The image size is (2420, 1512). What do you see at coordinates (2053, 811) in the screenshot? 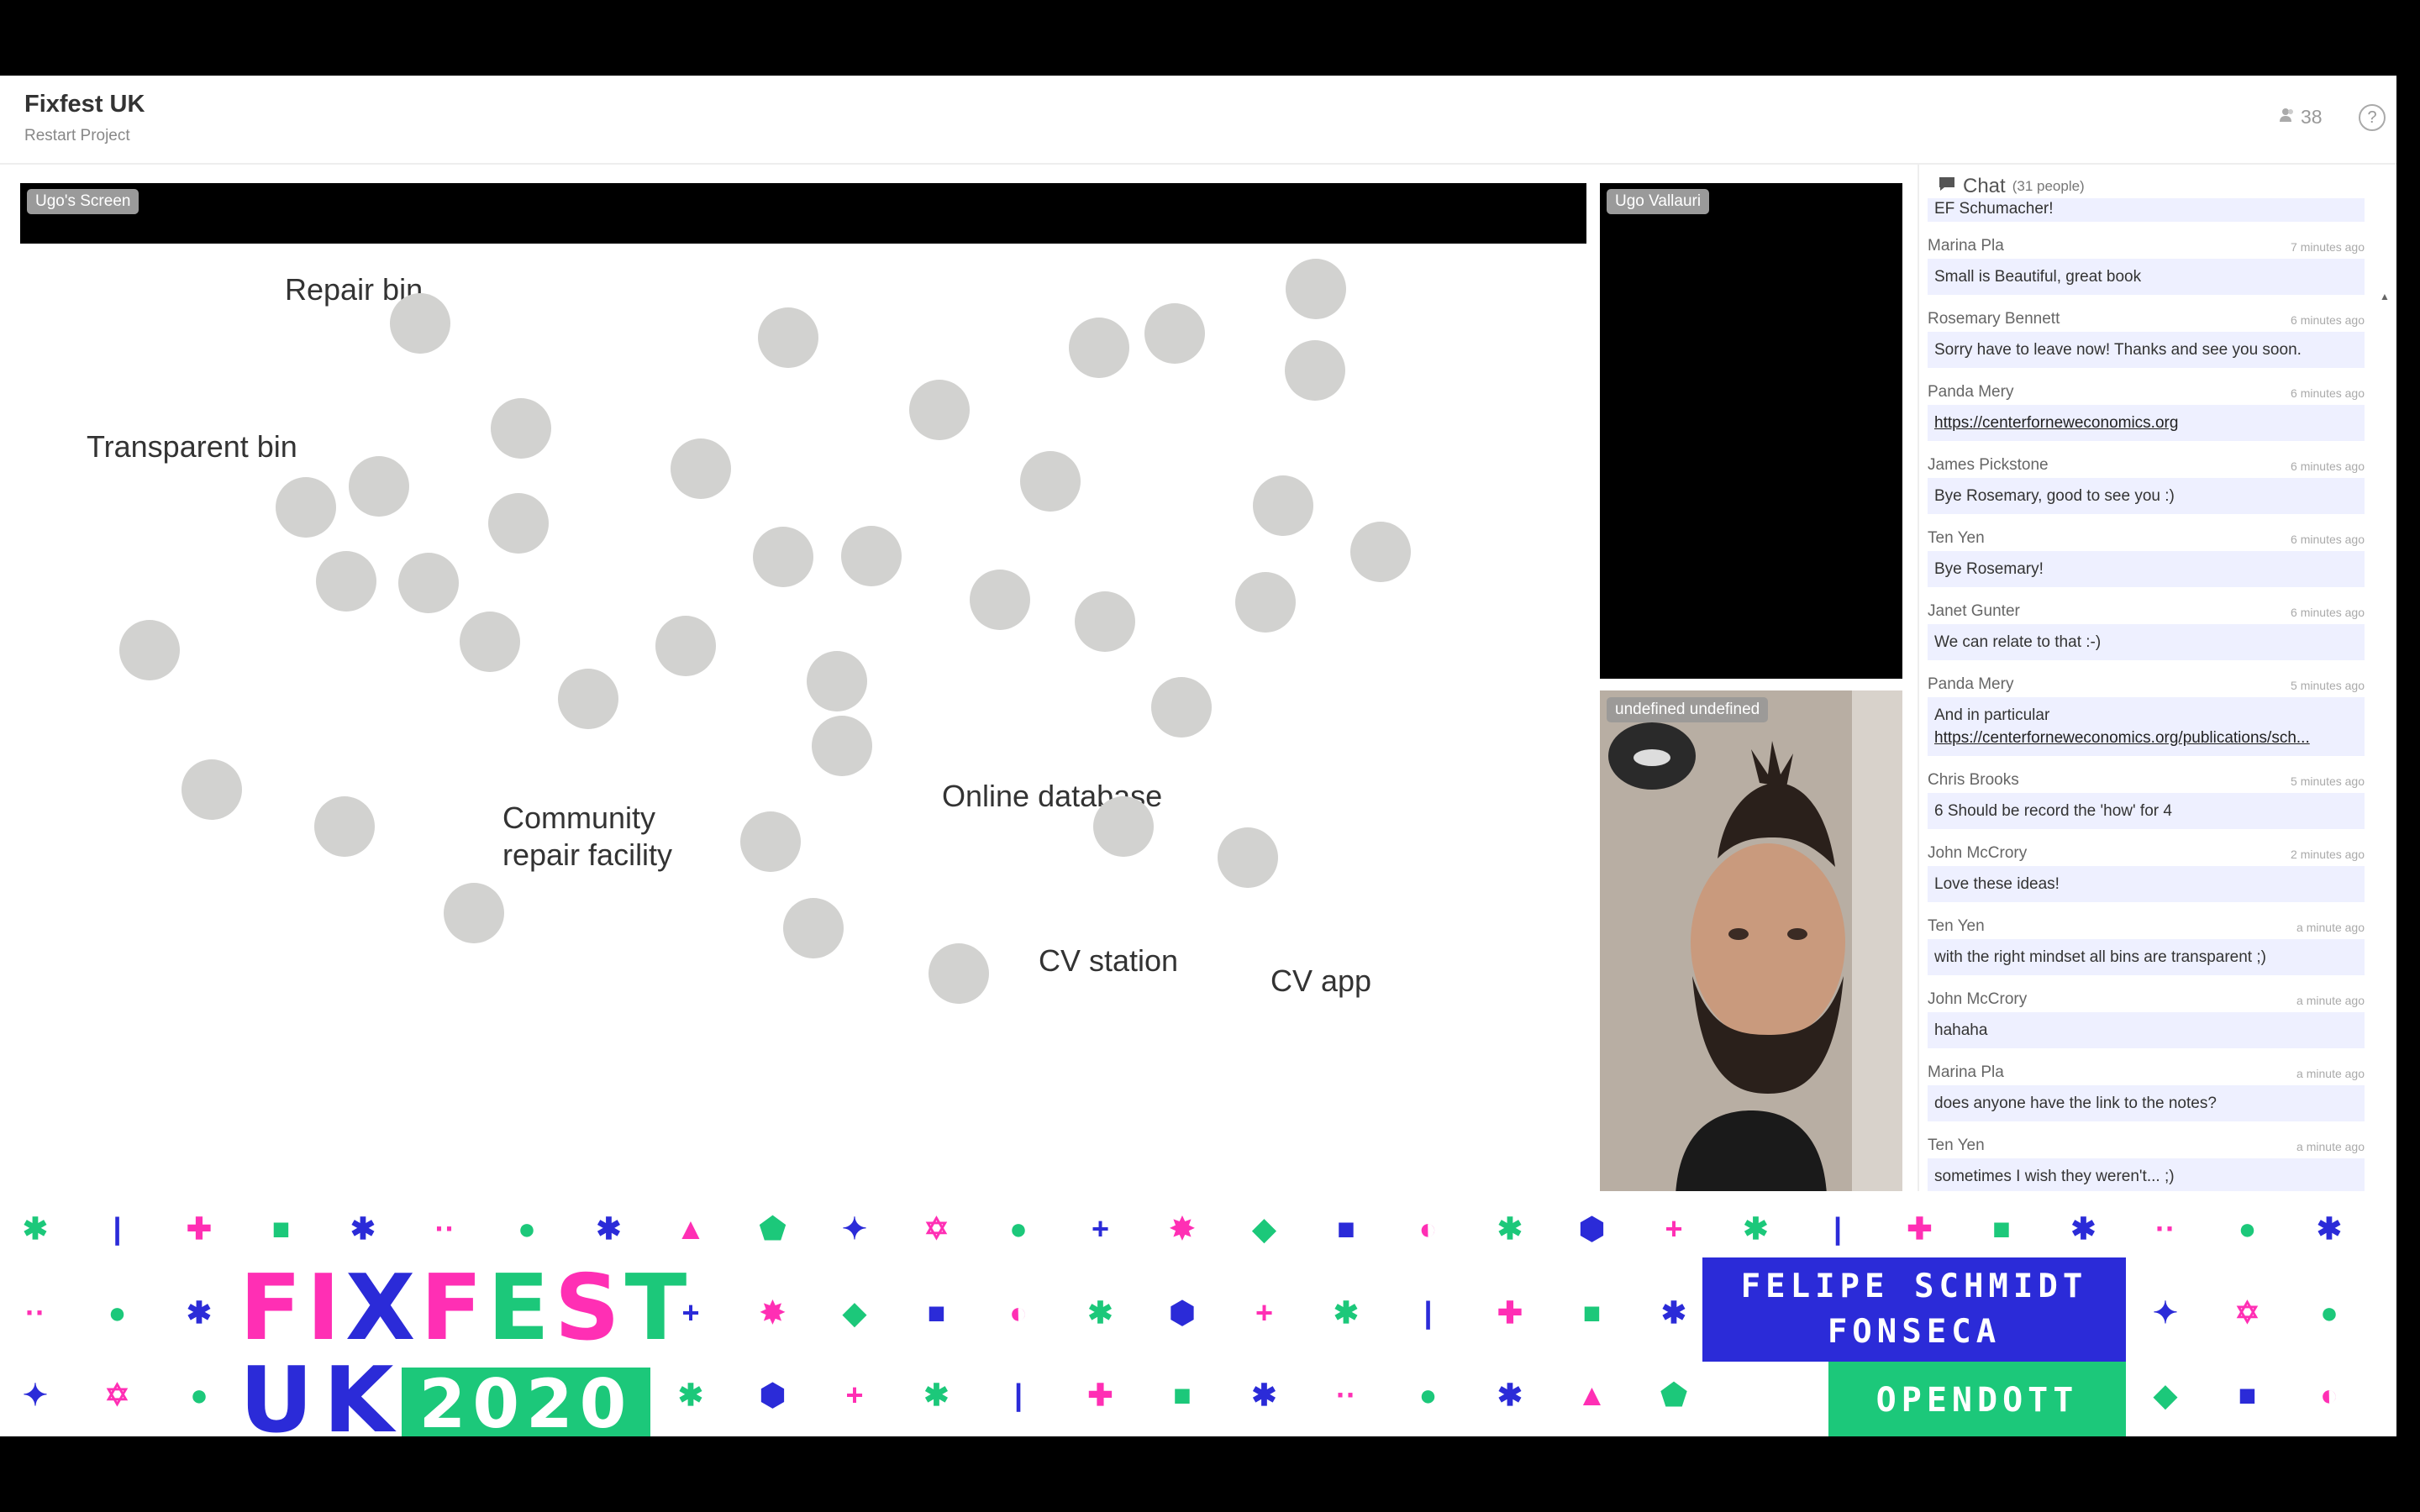
I see `chat-message-text: 6 Should be record the 'how' for 4` at bounding box center [2053, 811].